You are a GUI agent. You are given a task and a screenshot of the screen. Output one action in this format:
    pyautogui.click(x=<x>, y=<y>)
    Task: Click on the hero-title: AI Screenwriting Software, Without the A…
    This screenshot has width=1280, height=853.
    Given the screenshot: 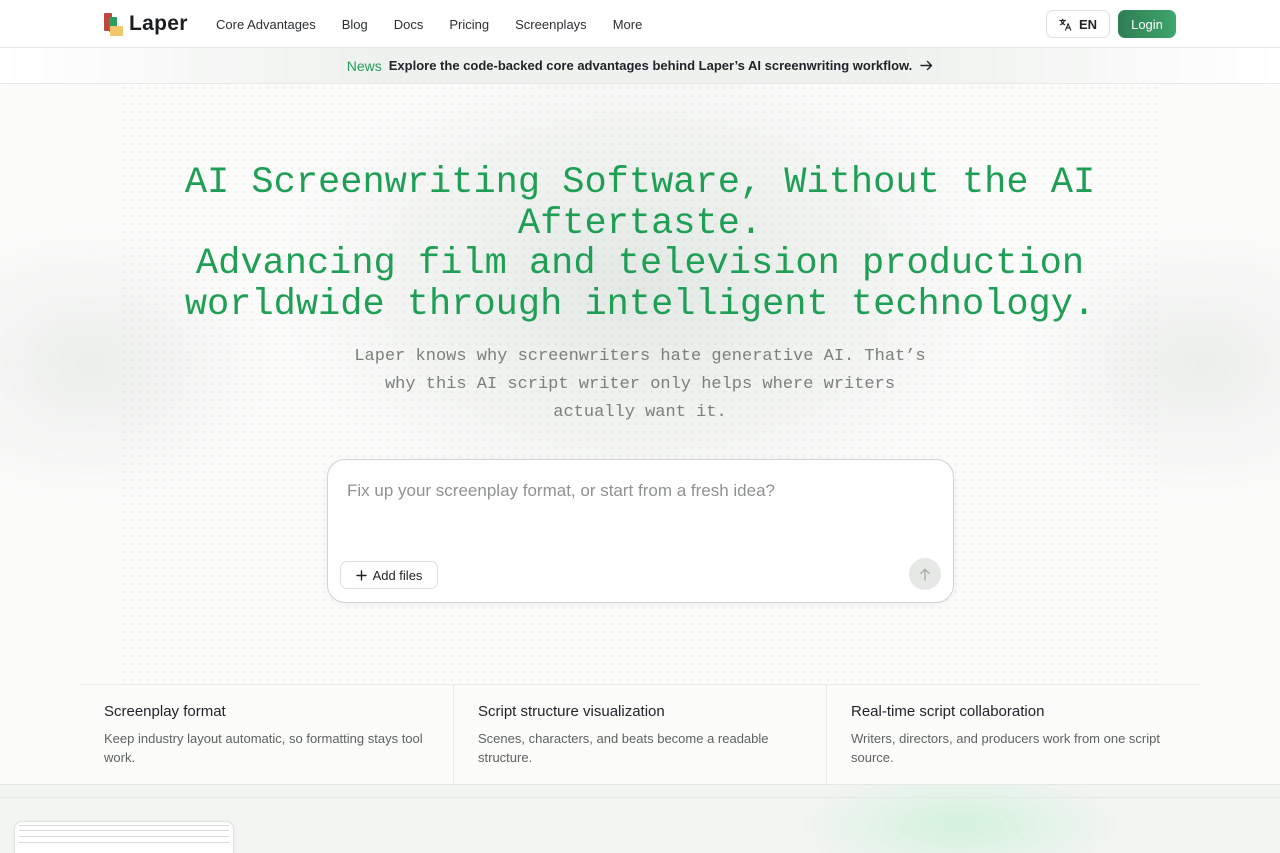 What is the action you would take?
    pyautogui.click(x=640, y=244)
    